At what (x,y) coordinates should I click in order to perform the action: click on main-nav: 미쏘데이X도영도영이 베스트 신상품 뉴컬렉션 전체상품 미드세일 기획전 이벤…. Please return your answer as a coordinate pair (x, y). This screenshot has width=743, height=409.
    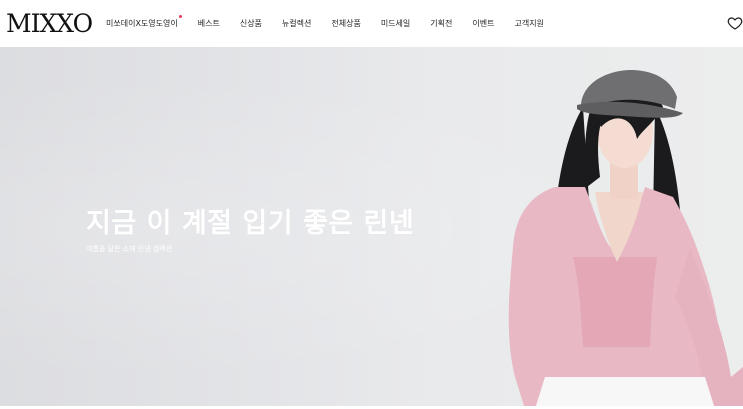
    Looking at the image, I should click on (335, 23).